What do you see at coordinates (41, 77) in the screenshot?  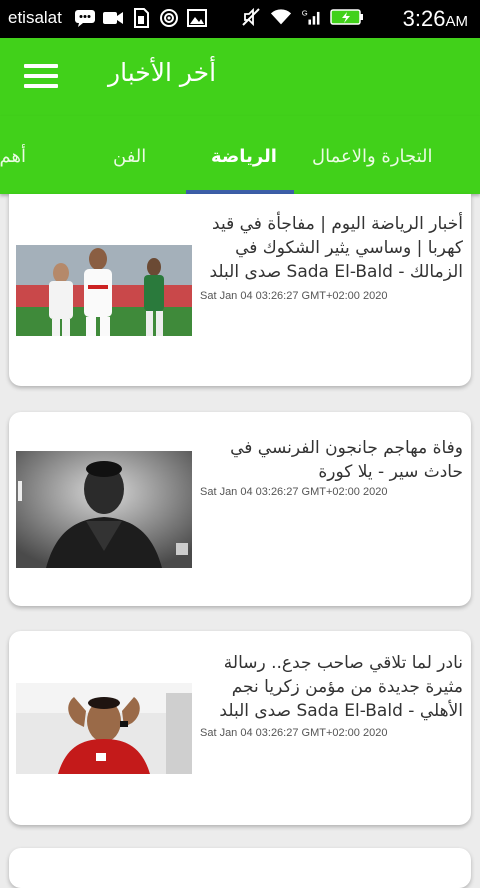 I see `hamburger-menu-icon` at bounding box center [41, 77].